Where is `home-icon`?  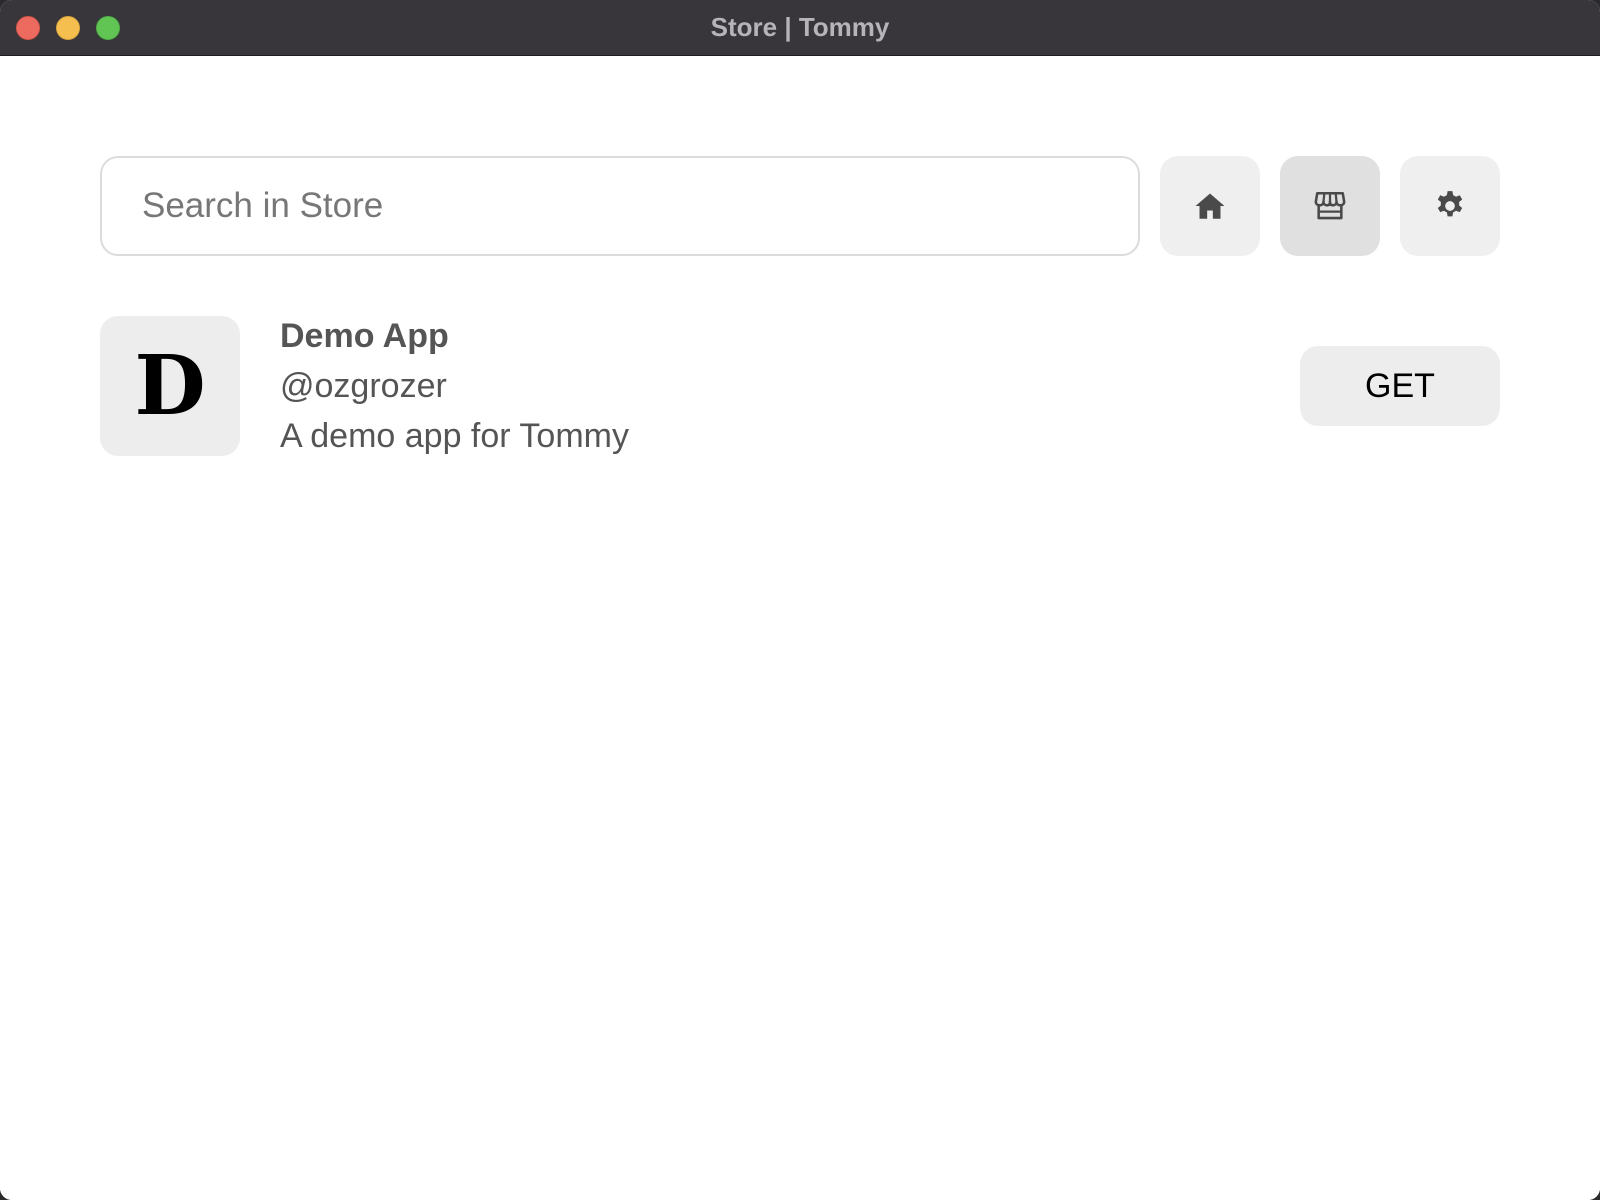 home-icon is located at coordinates (1210, 206).